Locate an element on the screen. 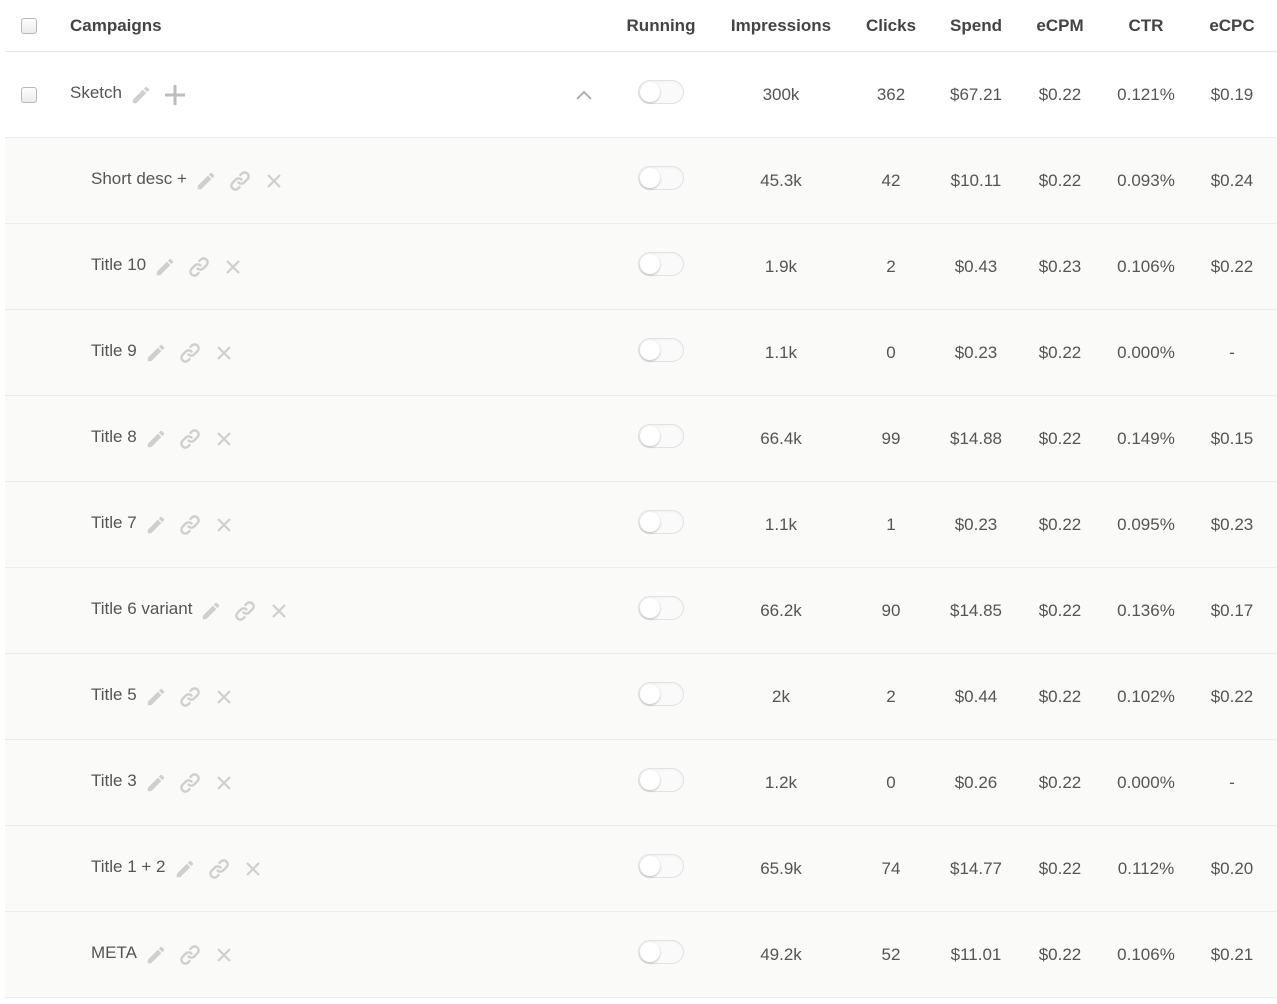 Image resolution: width=1277 pixels, height=1004 pixels. ad-name: Title 7 is located at coordinates (114, 523).